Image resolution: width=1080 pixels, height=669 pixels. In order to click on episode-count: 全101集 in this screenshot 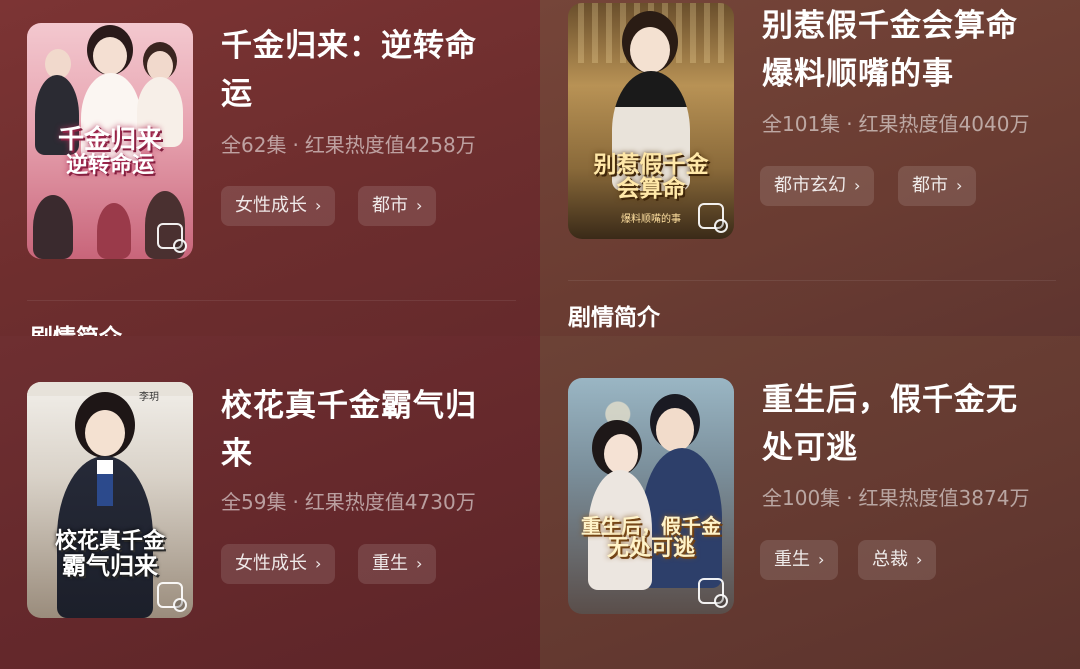, I will do `click(801, 124)`.